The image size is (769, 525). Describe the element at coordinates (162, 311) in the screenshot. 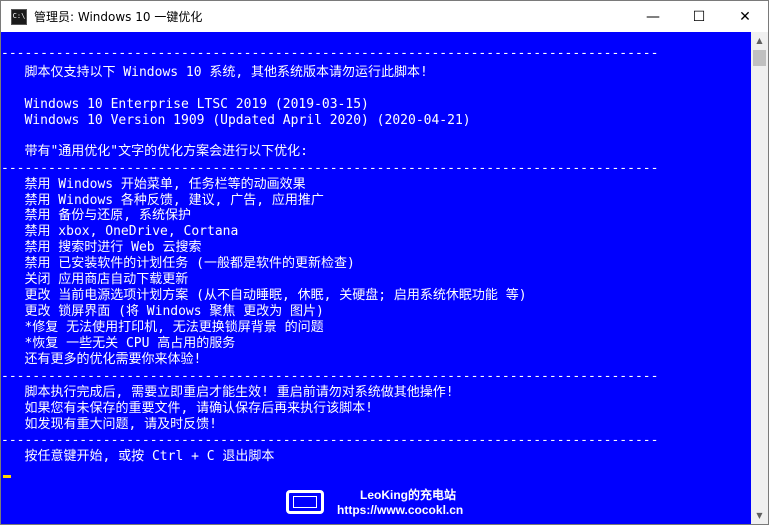

I see `console-line: 更改 锁屏界面 (将 Windows 聚焦 更改为 图片)` at that location.